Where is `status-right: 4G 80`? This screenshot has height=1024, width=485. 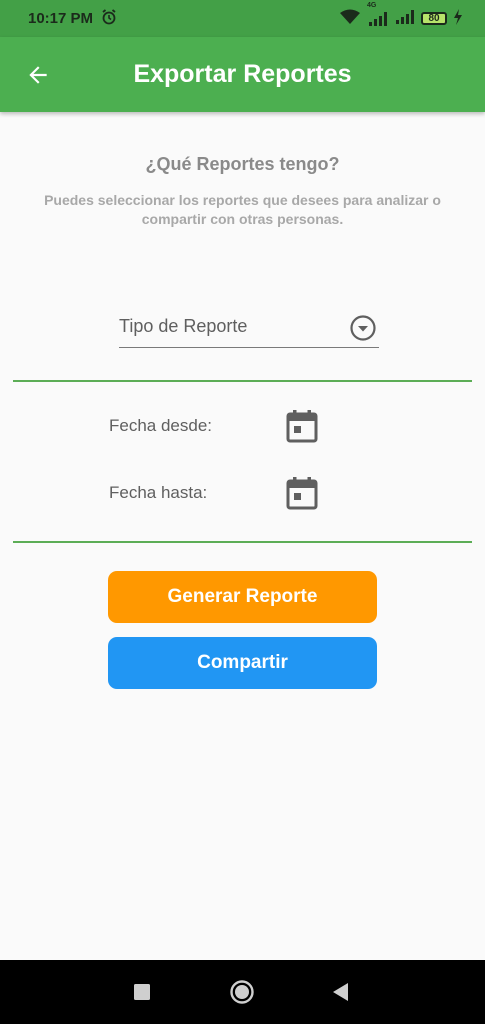 status-right: 4G 80 is located at coordinates (401, 15).